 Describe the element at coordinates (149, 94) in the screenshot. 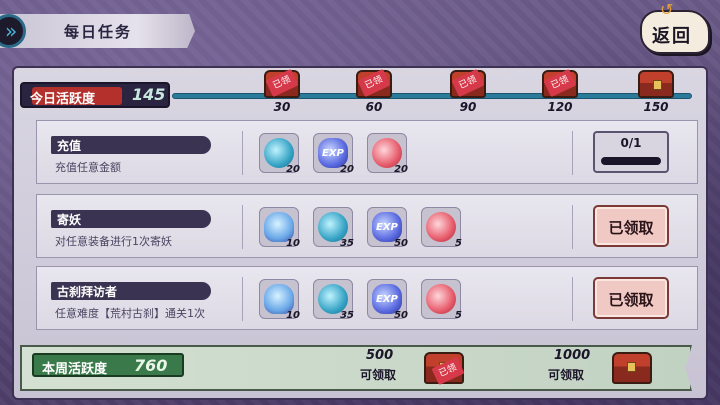

I see `daily-activity-value: 145` at that location.